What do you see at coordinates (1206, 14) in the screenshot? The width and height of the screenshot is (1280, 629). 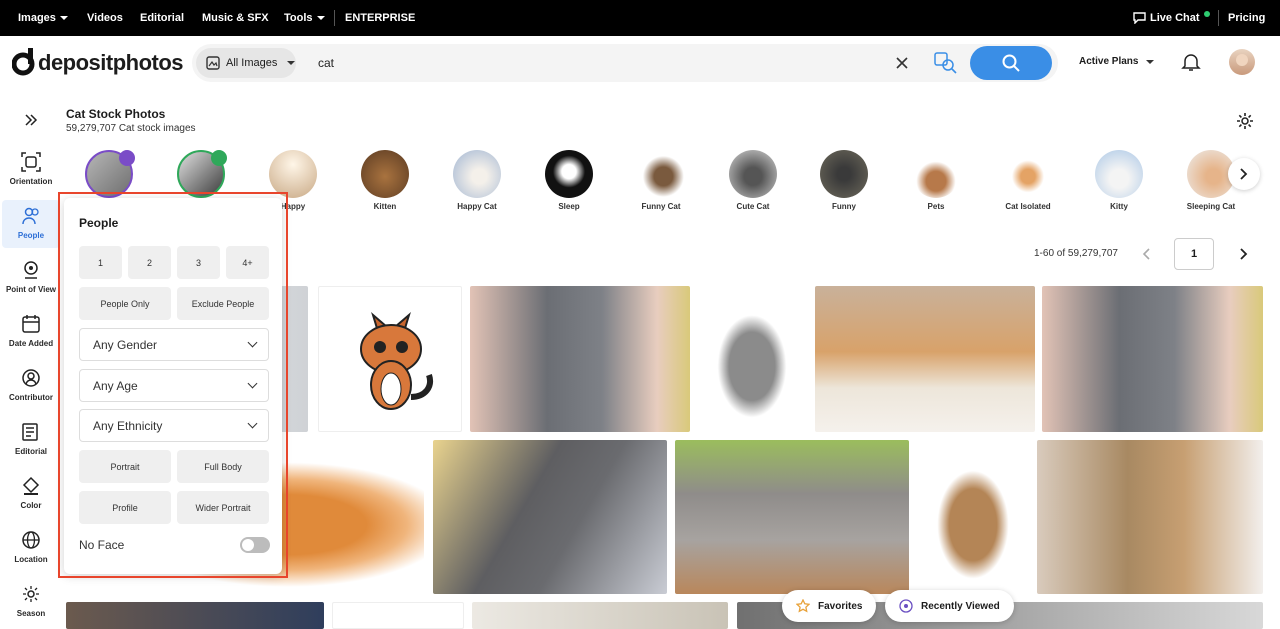 I see `online-status-dot` at bounding box center [1206, 14].